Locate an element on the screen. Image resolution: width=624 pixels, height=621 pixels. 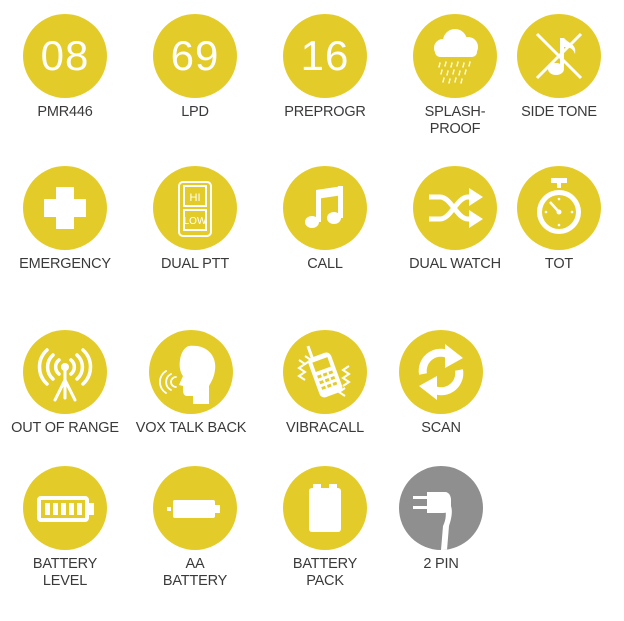
lpd-badge: 69 is located at coordinates (195, 56).